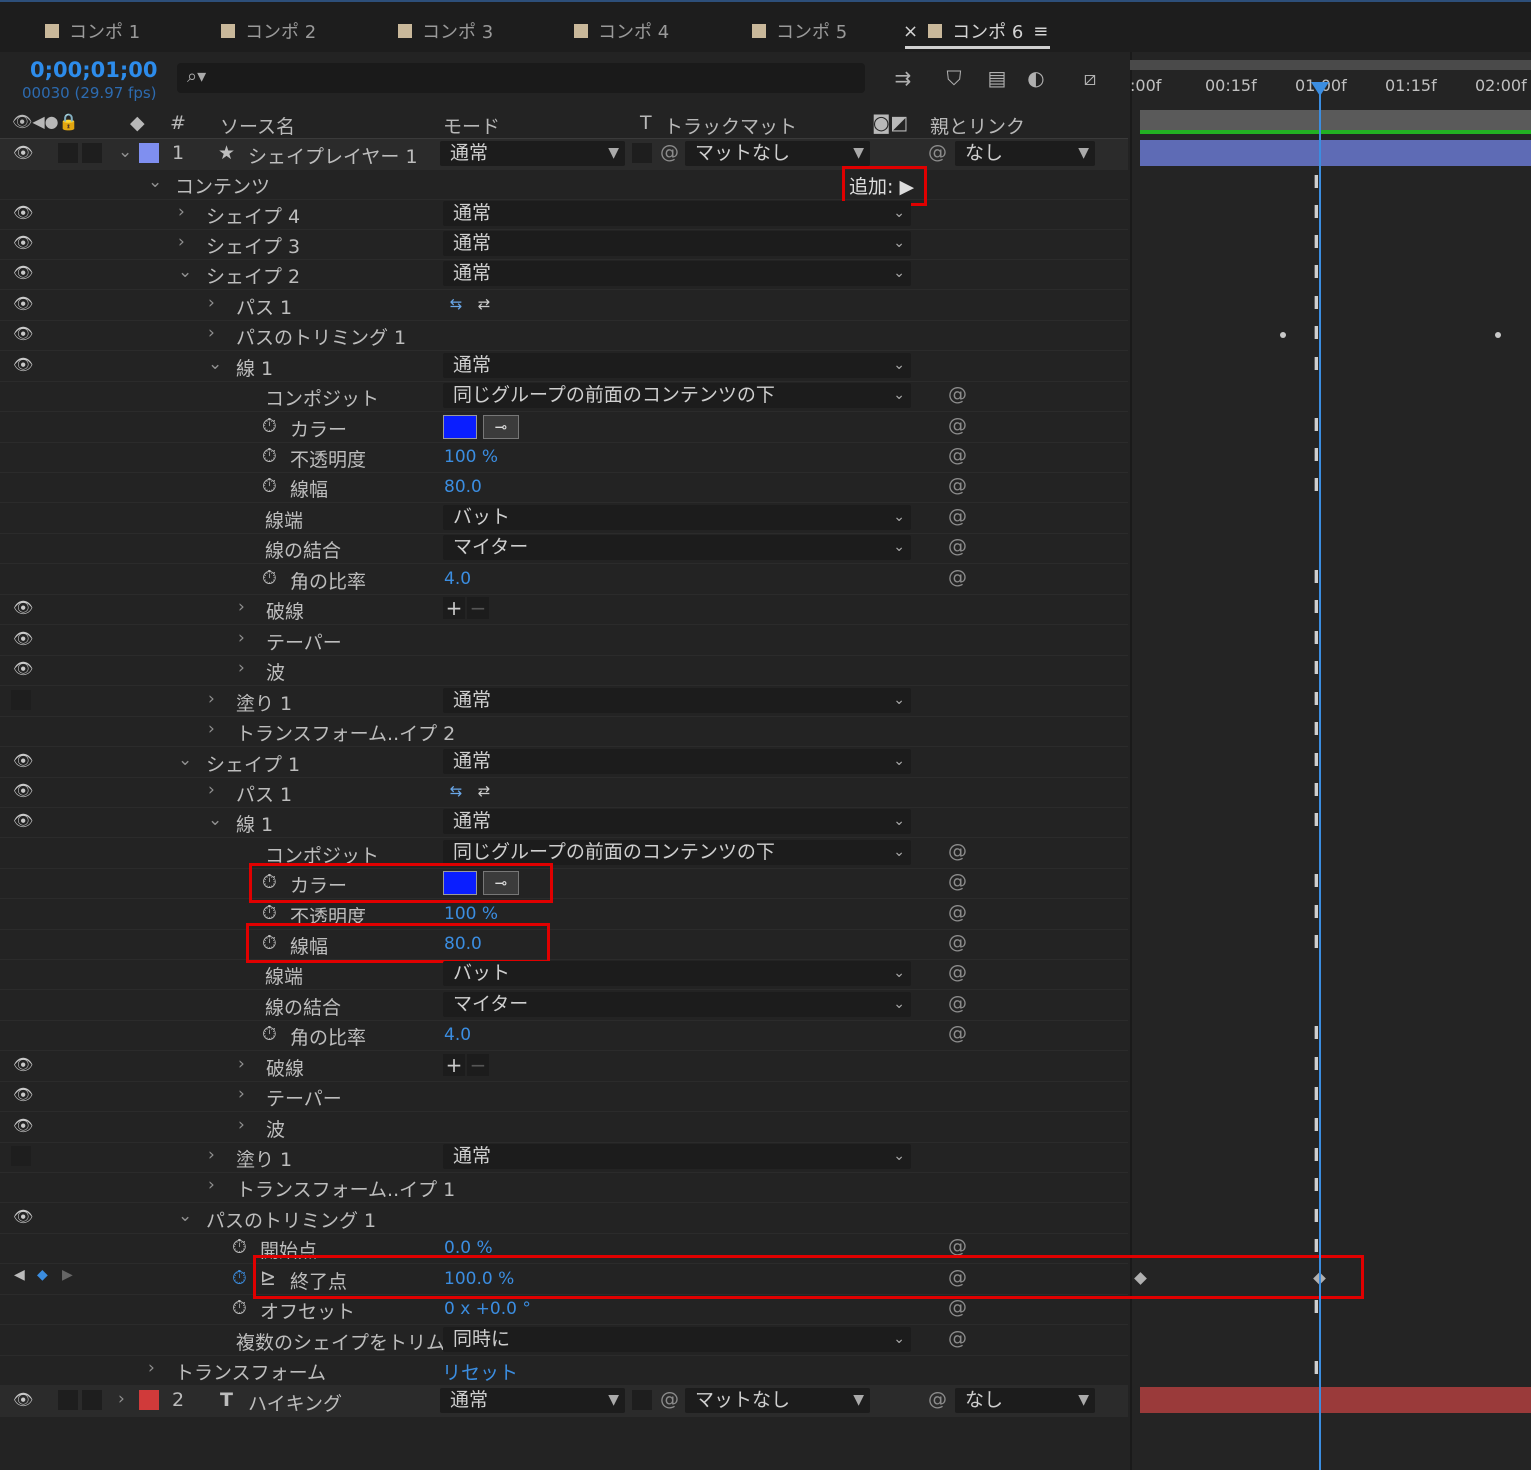  I want to click on shape-3-row: 👁 › シェイプ 3 通常 ⌄, so click(564, 244).